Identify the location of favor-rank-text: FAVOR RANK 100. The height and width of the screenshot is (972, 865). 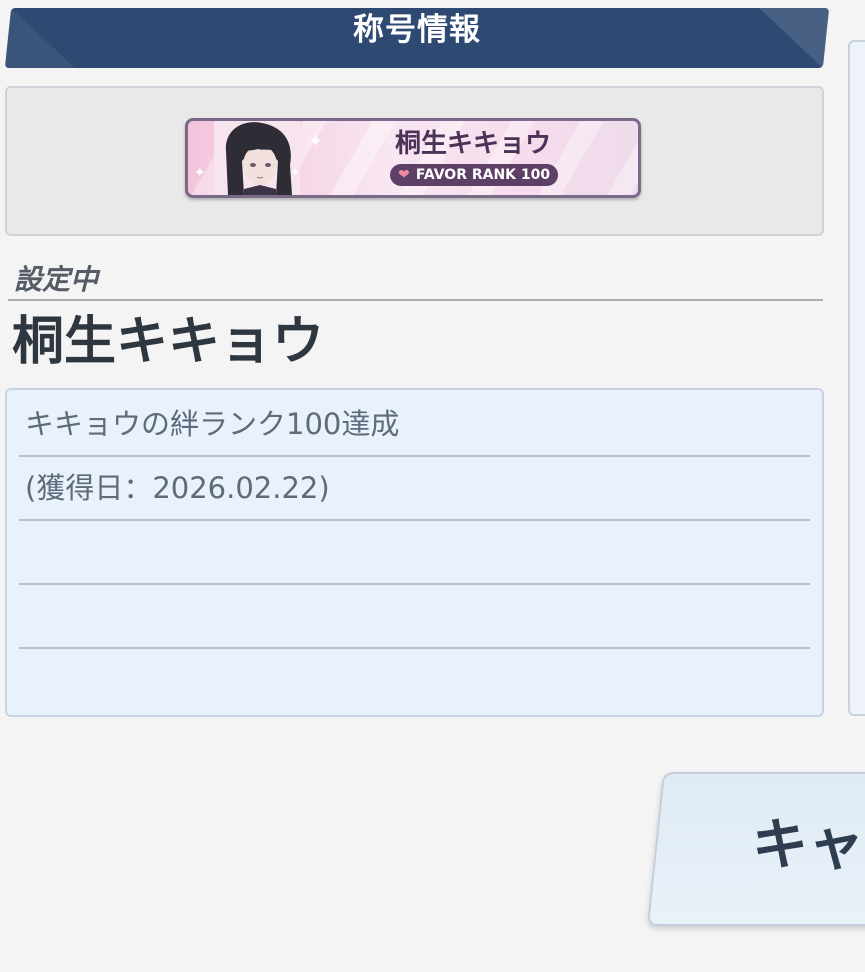
(483, 175).